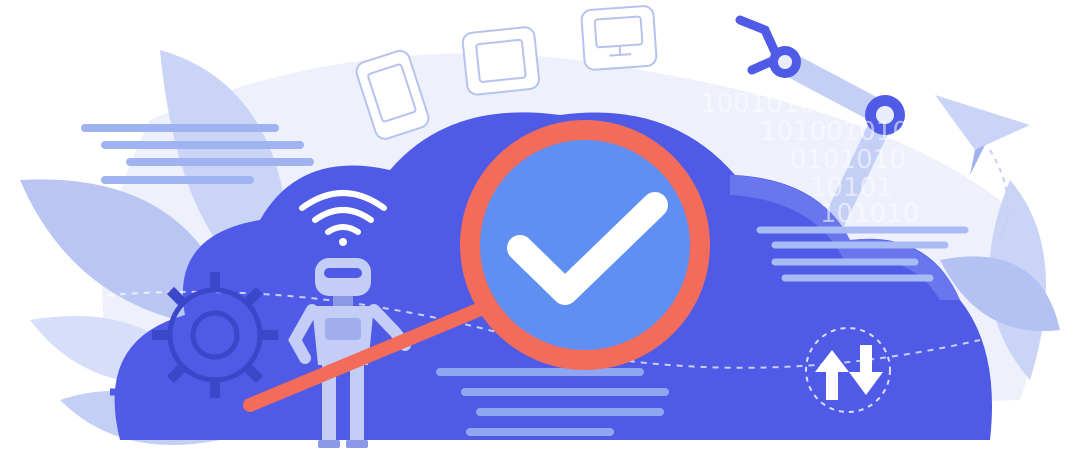 The width and height of the screenshot is (1075, 461). I want to click on monitor-icon, so click(619, 38).